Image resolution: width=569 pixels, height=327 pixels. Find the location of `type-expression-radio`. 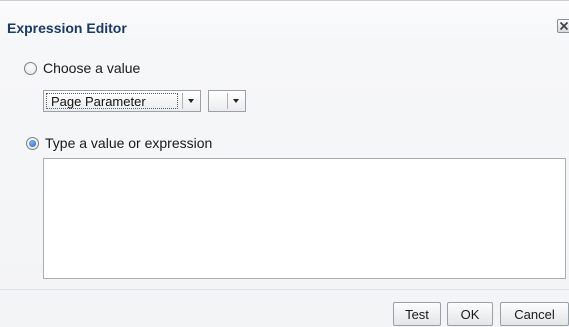

type-expression-radio is located at coordinates (32, 143).